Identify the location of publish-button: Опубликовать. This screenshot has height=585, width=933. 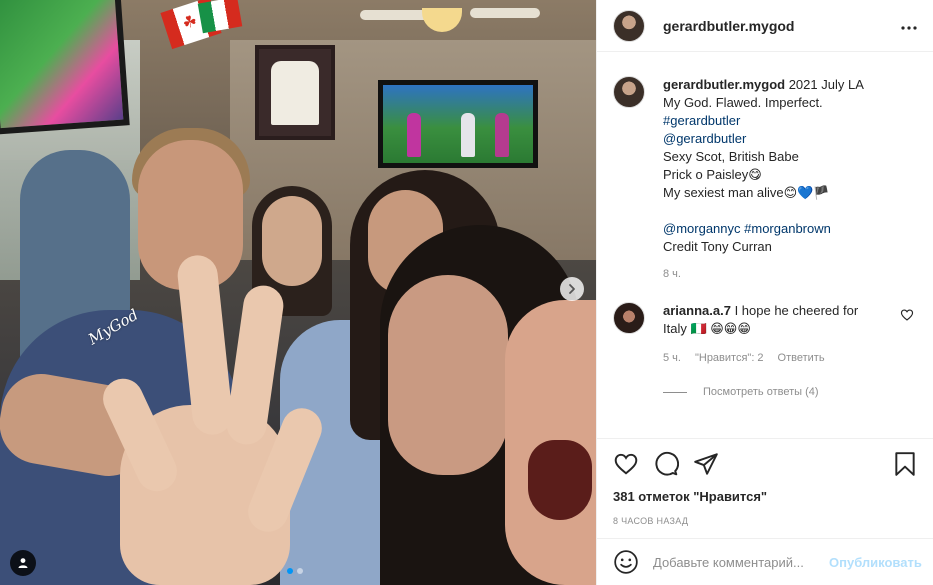
(875, 562).